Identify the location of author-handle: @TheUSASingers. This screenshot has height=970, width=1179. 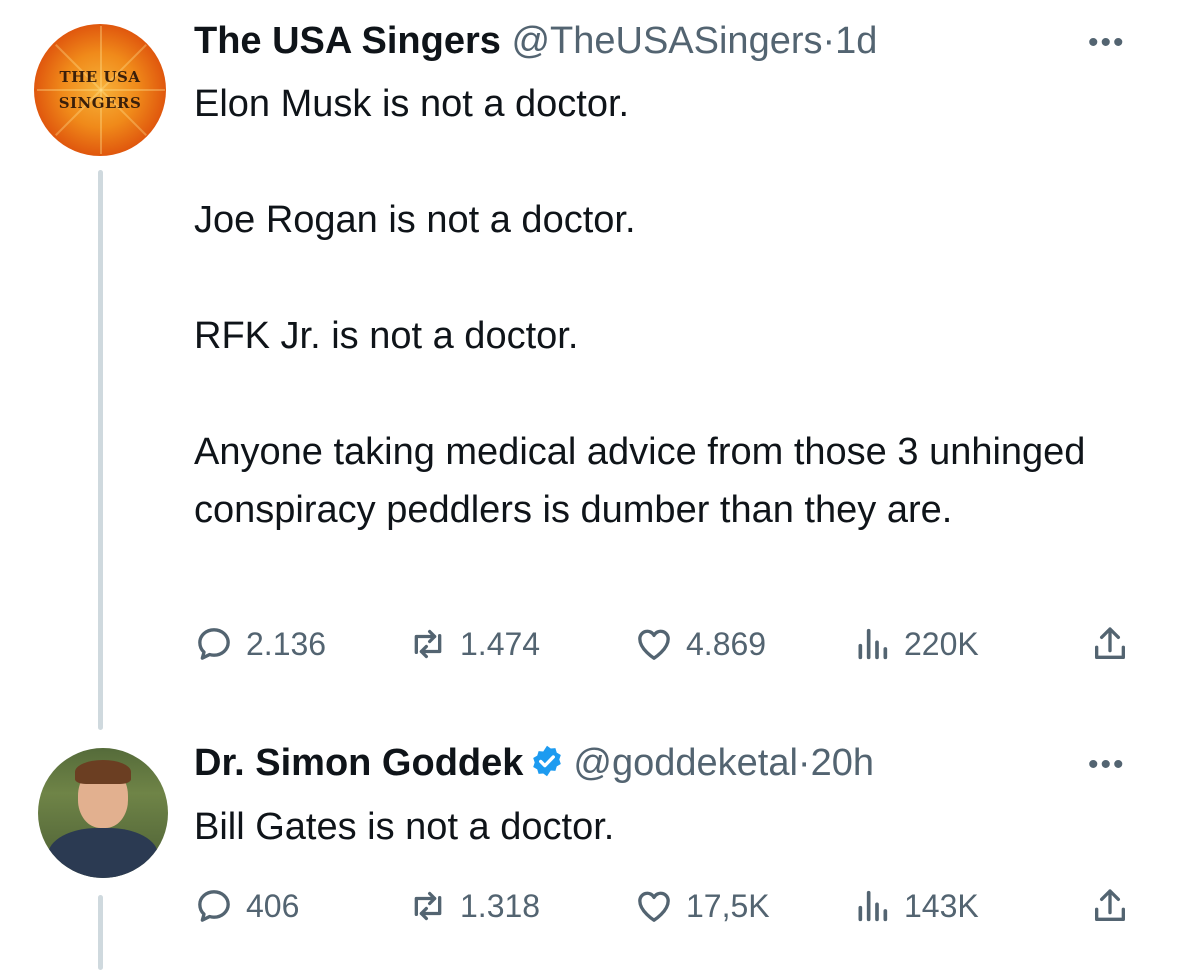
(666, 41).